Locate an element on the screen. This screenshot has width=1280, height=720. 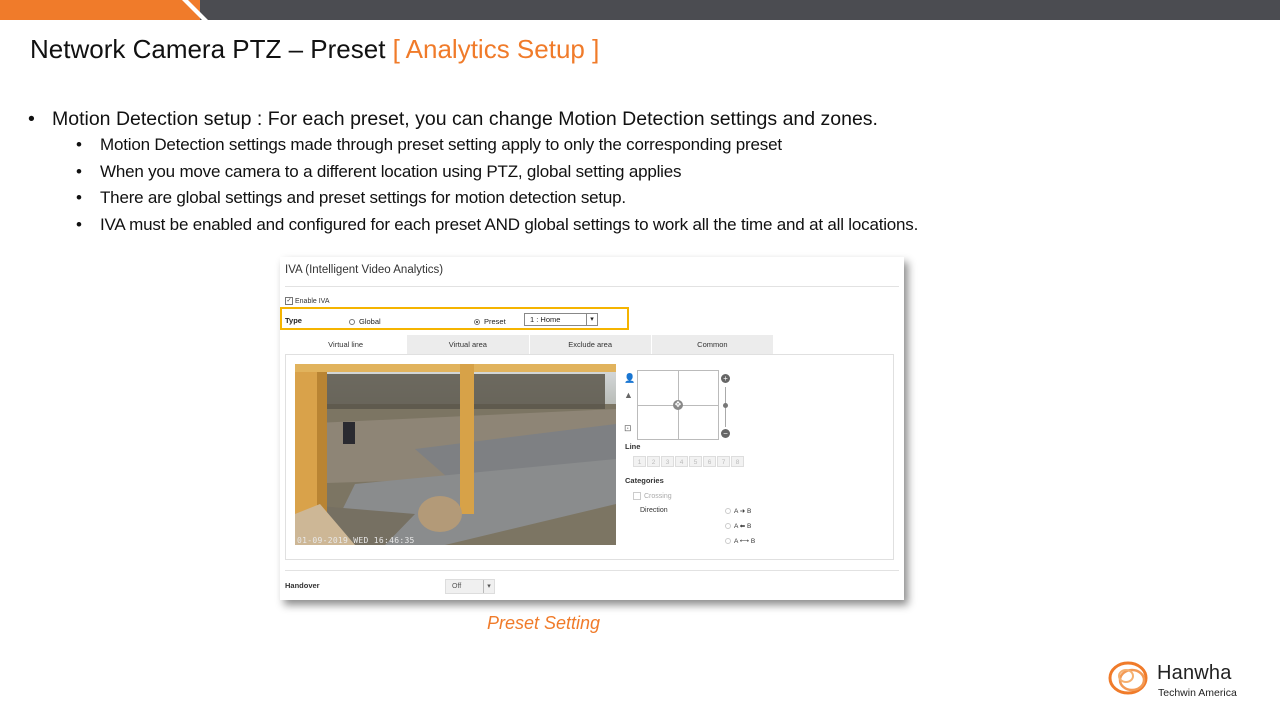
iva-title: IVA (Intelligent Video Analytics) is located at coordinates (364, 270).